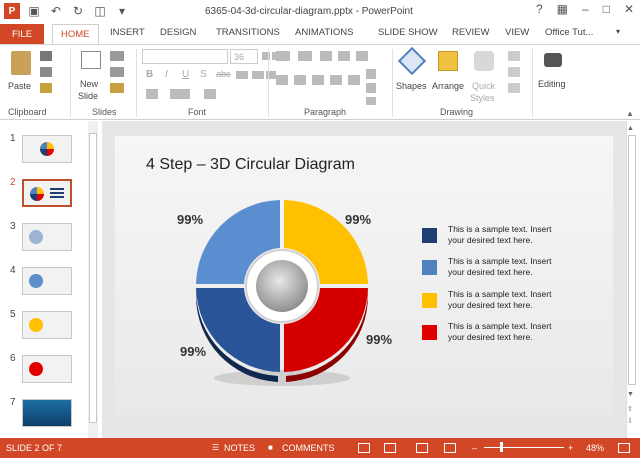 The image size is (640, 458). I want to click on minimize-button: –, so click(585, 9).